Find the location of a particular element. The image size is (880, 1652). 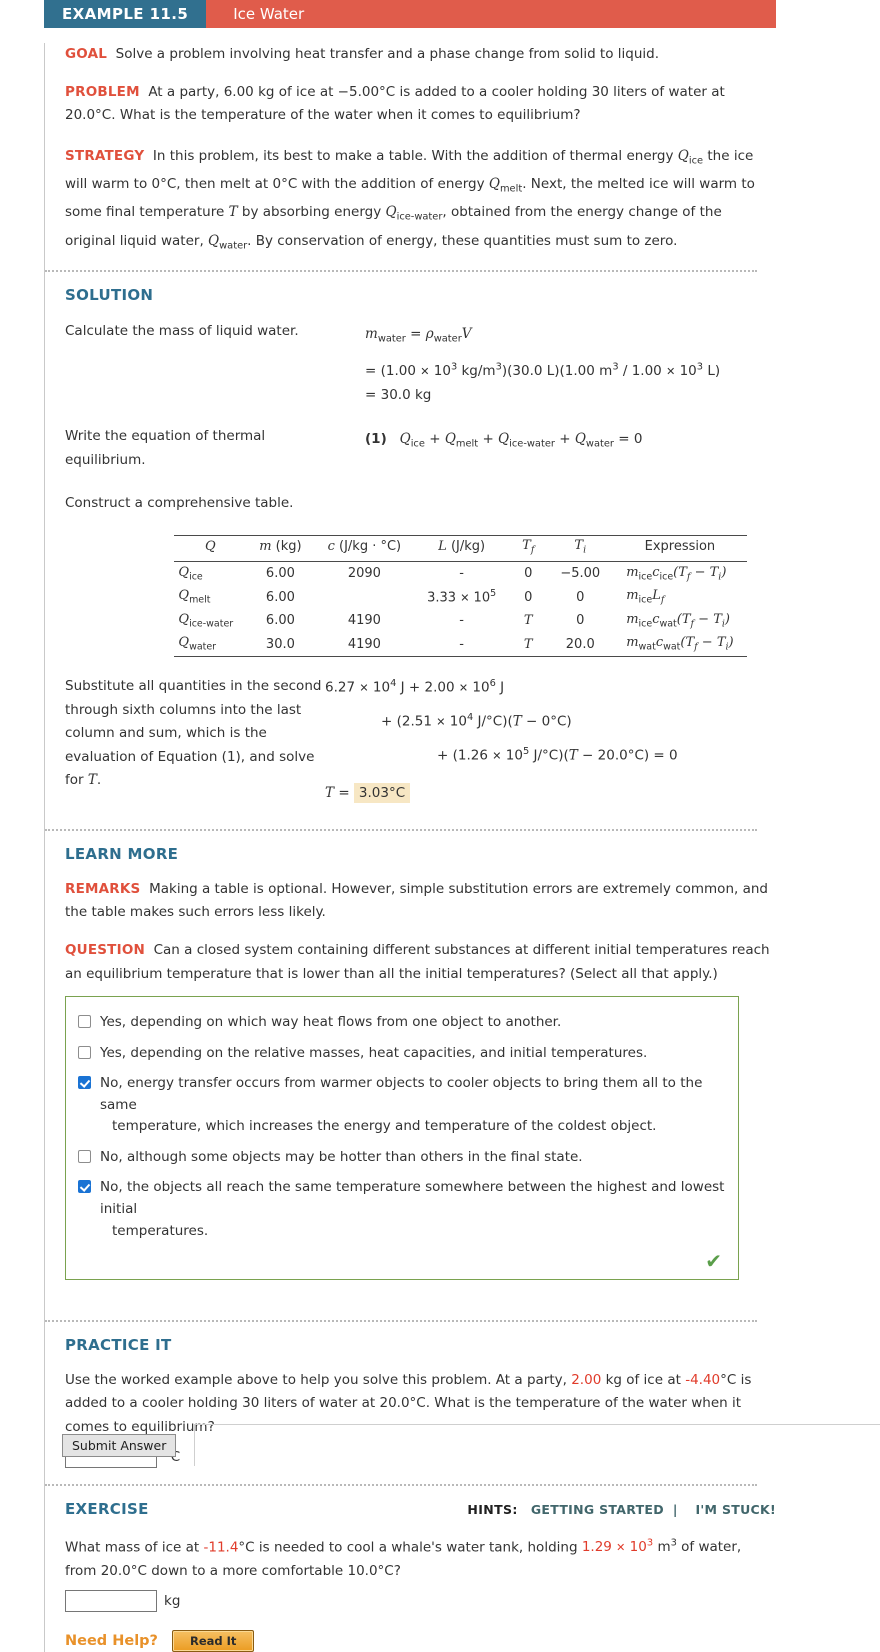

hint-getting-started-link: GETTING STARTED is located at coordinates (597, 1509).